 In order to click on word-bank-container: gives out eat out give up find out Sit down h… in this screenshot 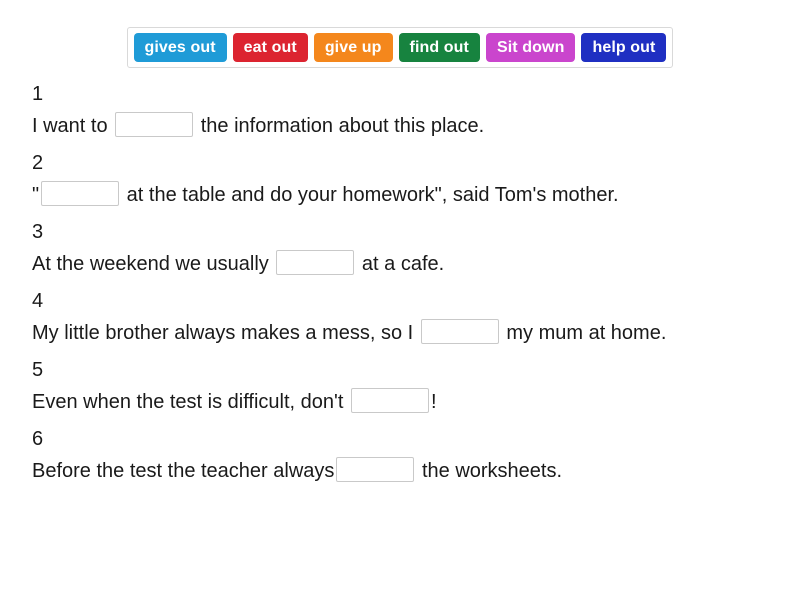, I will do `click(400, 34)`.